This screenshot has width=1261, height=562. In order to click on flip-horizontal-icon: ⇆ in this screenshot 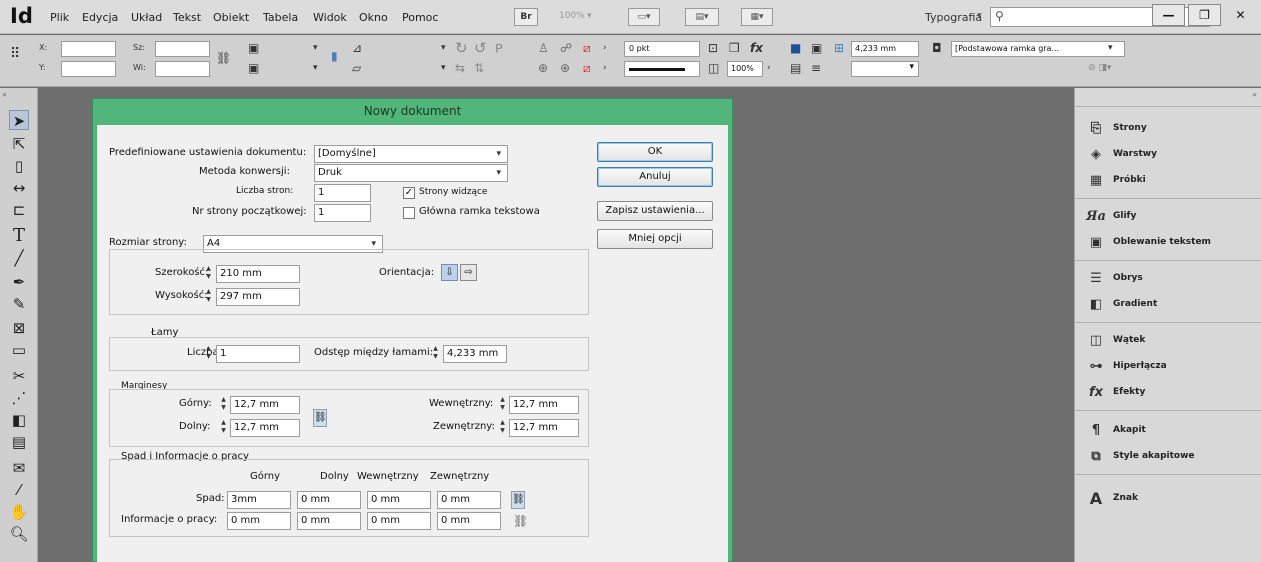, I will do `click(460, 68)`.